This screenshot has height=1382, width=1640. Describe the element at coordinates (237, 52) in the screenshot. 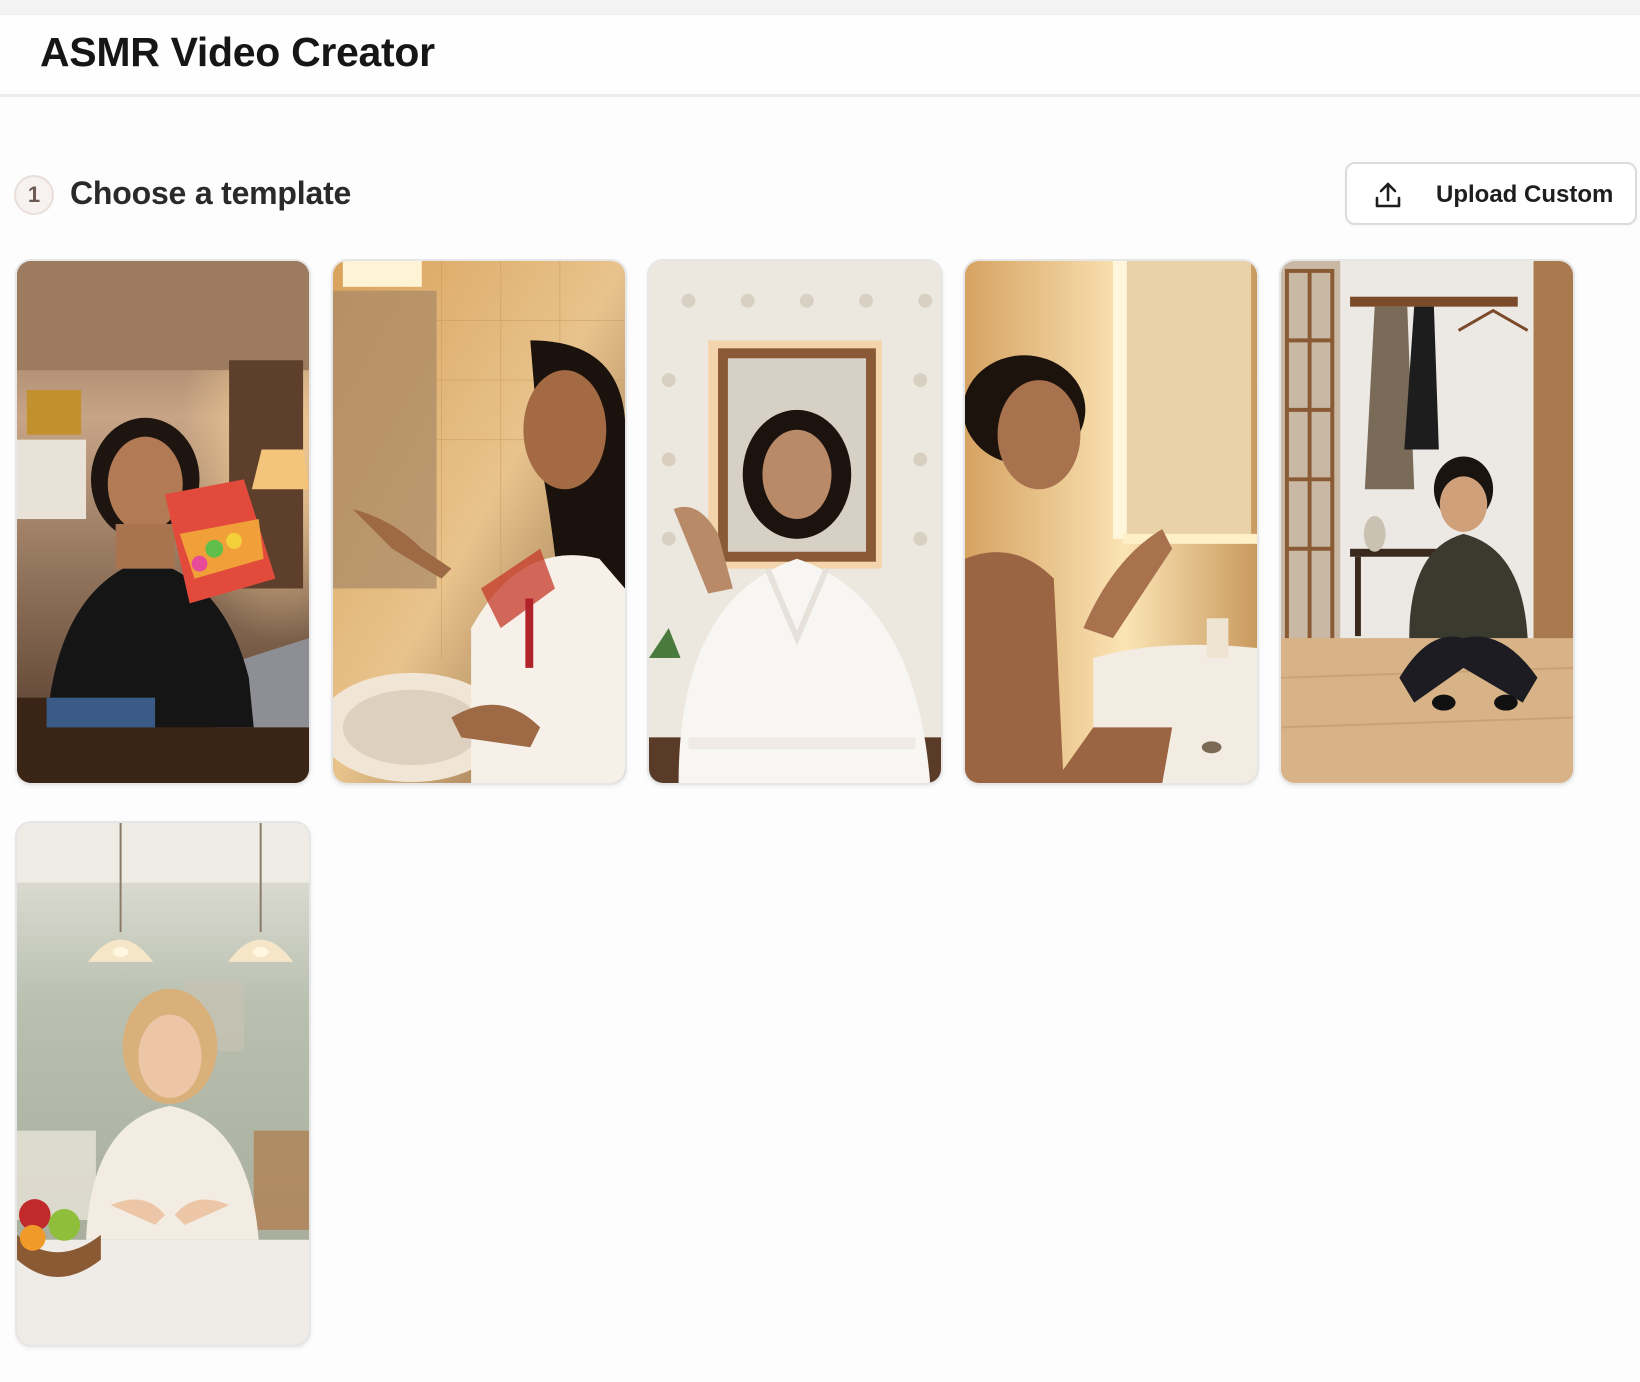

I see `app-title: ASMR Video Creator` at that location.